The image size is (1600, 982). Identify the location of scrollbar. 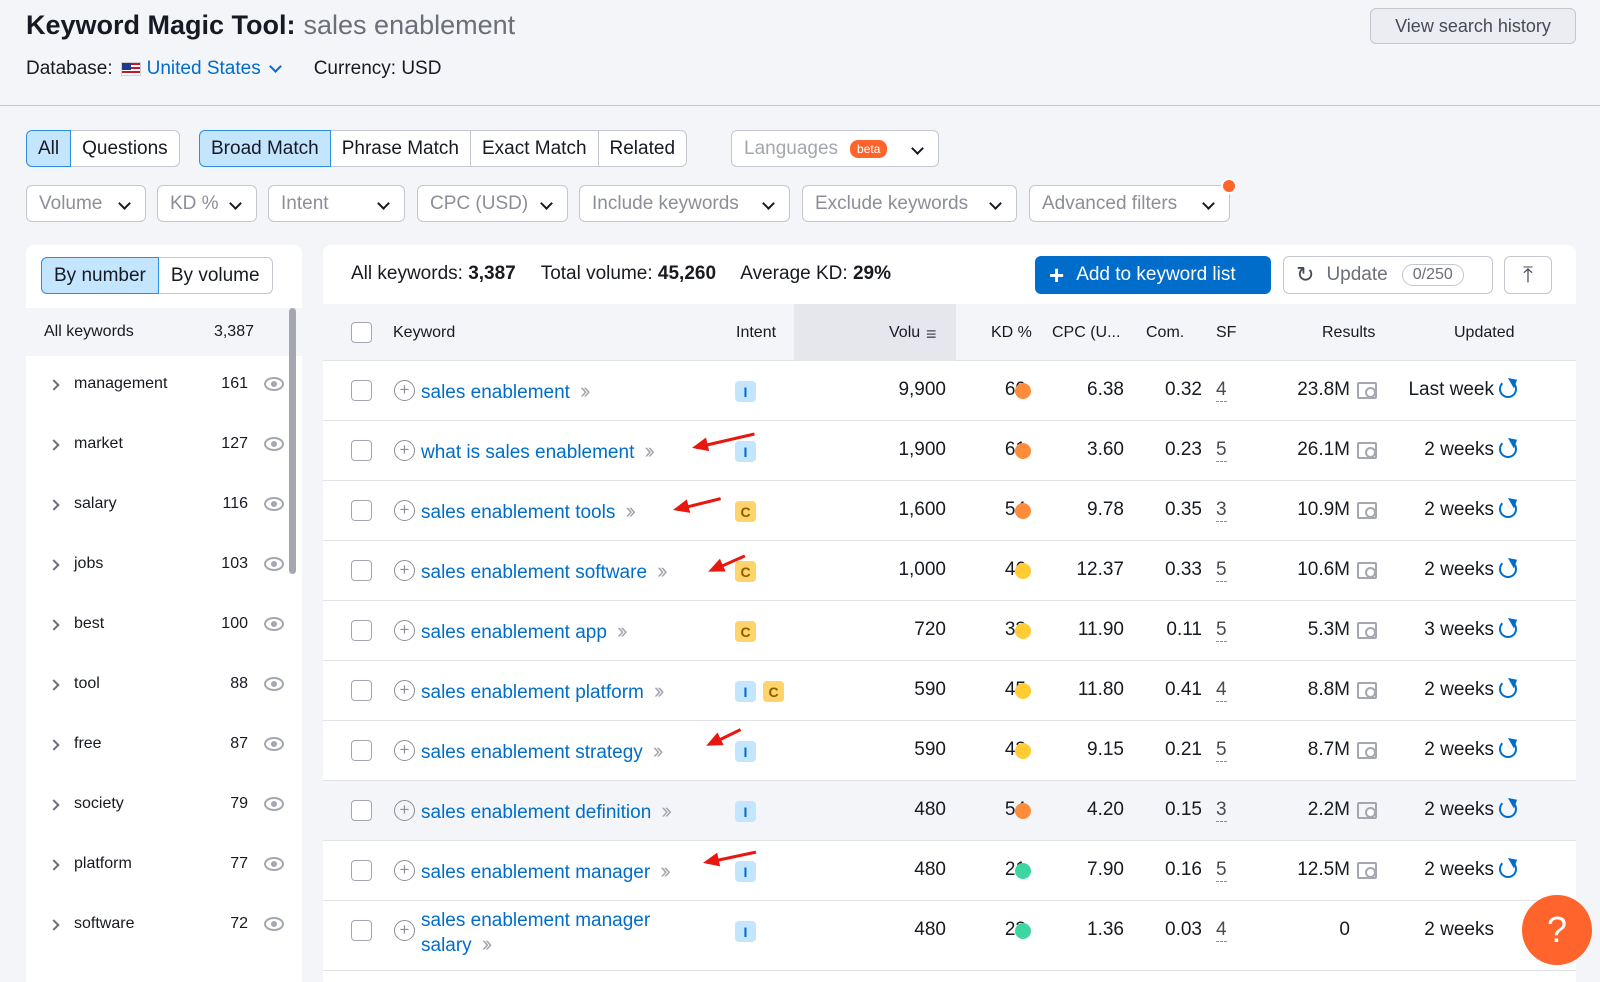
(292, 441).